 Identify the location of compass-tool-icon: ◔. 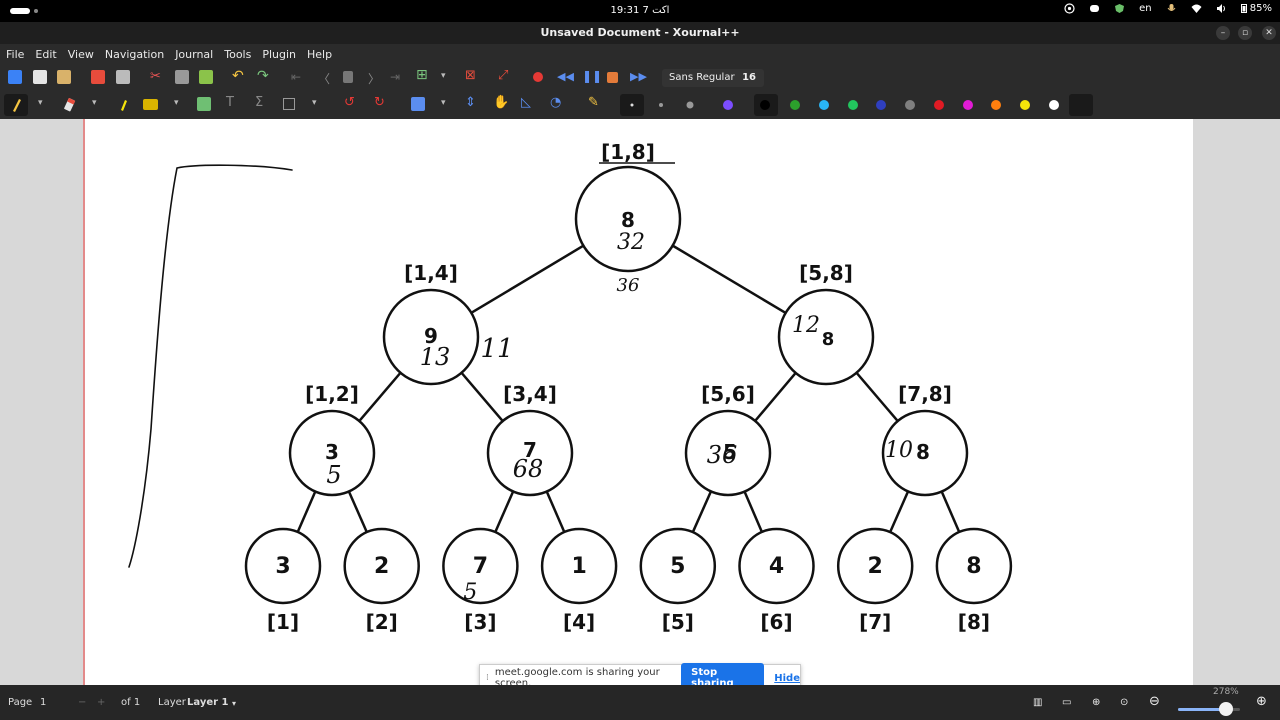
(557, 102).